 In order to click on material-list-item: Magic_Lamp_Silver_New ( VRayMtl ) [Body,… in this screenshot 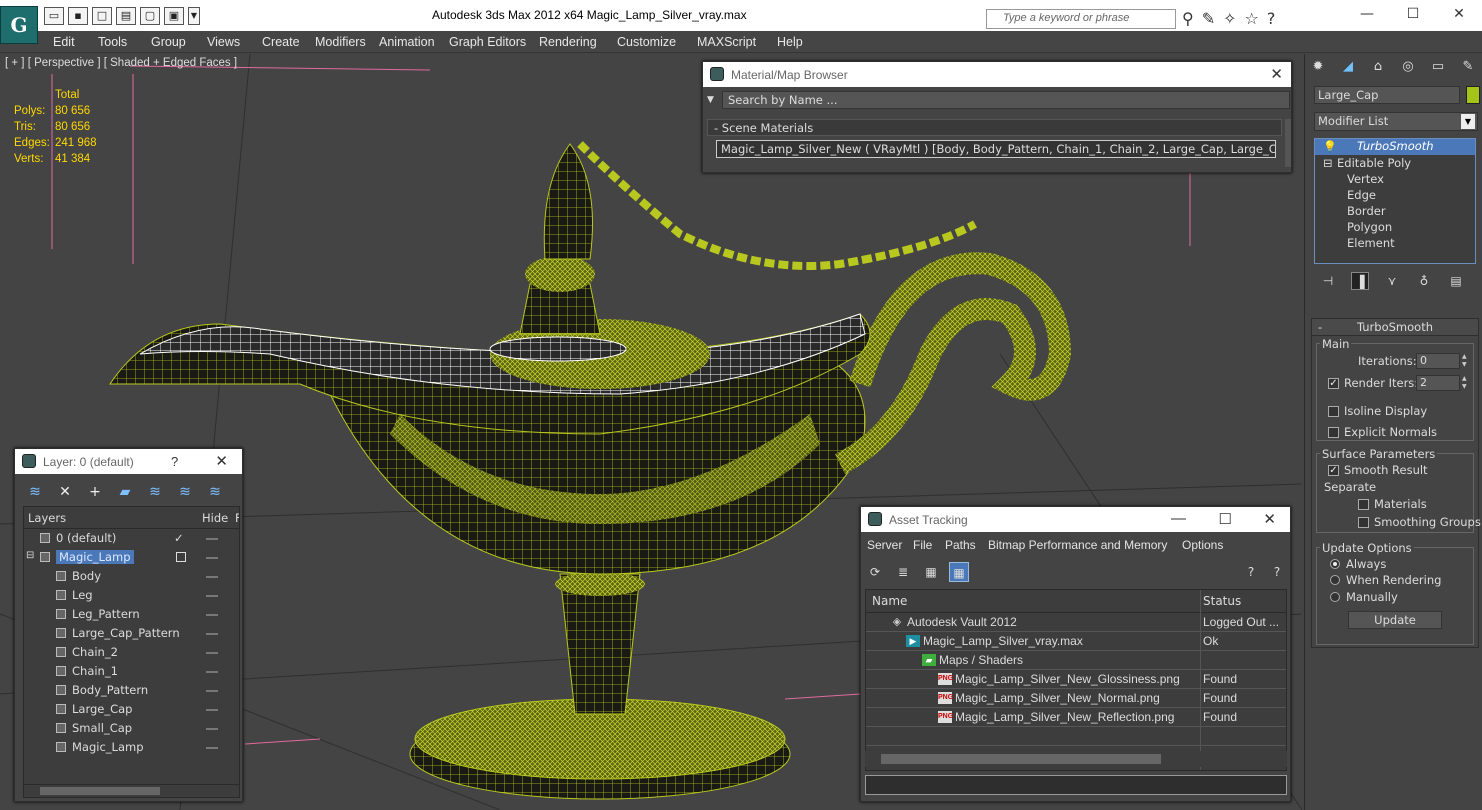, I will do `click(996, 149)`.